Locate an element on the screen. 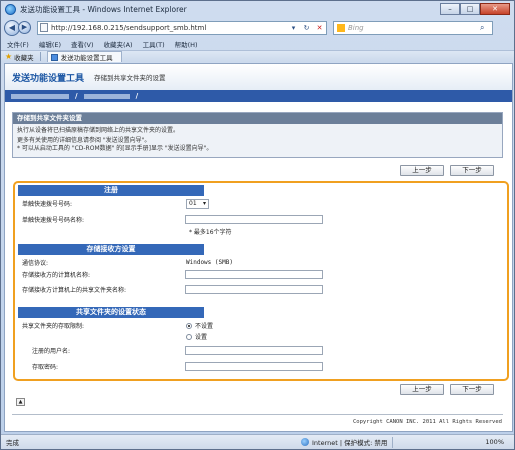  status-bar: 完成 Internet | 保护模式: 禁用 100% is located at coordinates (257, 441).